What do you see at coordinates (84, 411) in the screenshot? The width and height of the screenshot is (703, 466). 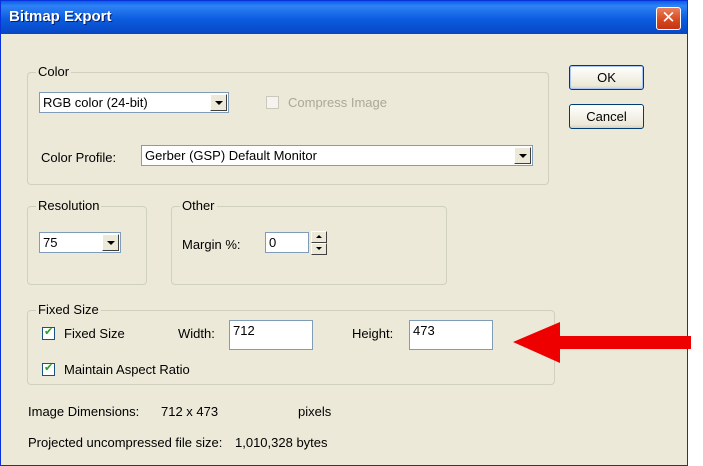 I see `image-dimensions-label: Image Dimensions:` at bounding box center [84, 411].